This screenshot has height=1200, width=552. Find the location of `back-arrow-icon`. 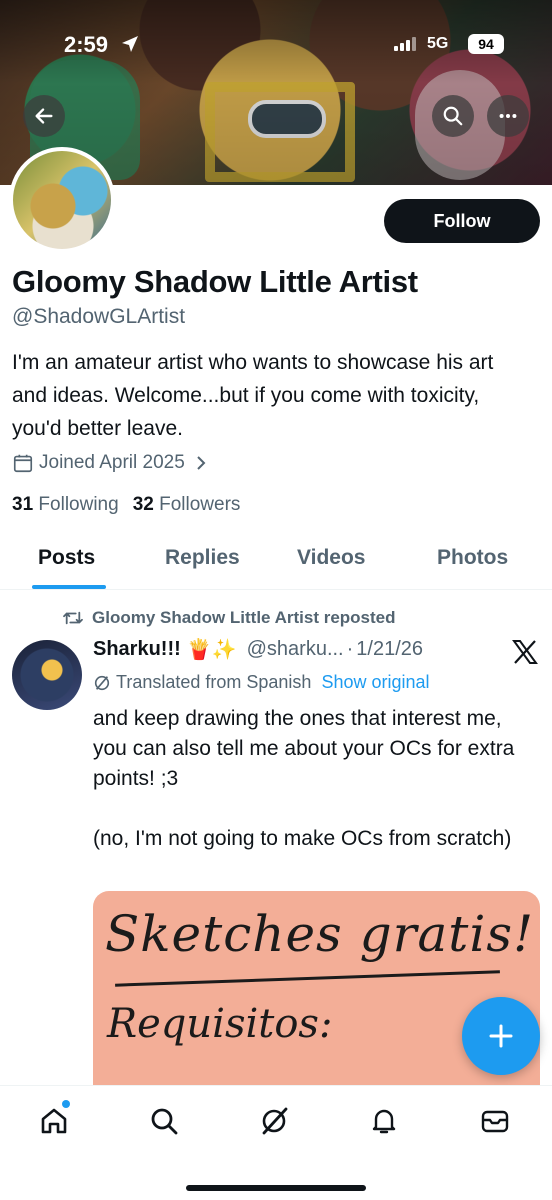

back-arrow-icon is located at coordinates (44, 116).